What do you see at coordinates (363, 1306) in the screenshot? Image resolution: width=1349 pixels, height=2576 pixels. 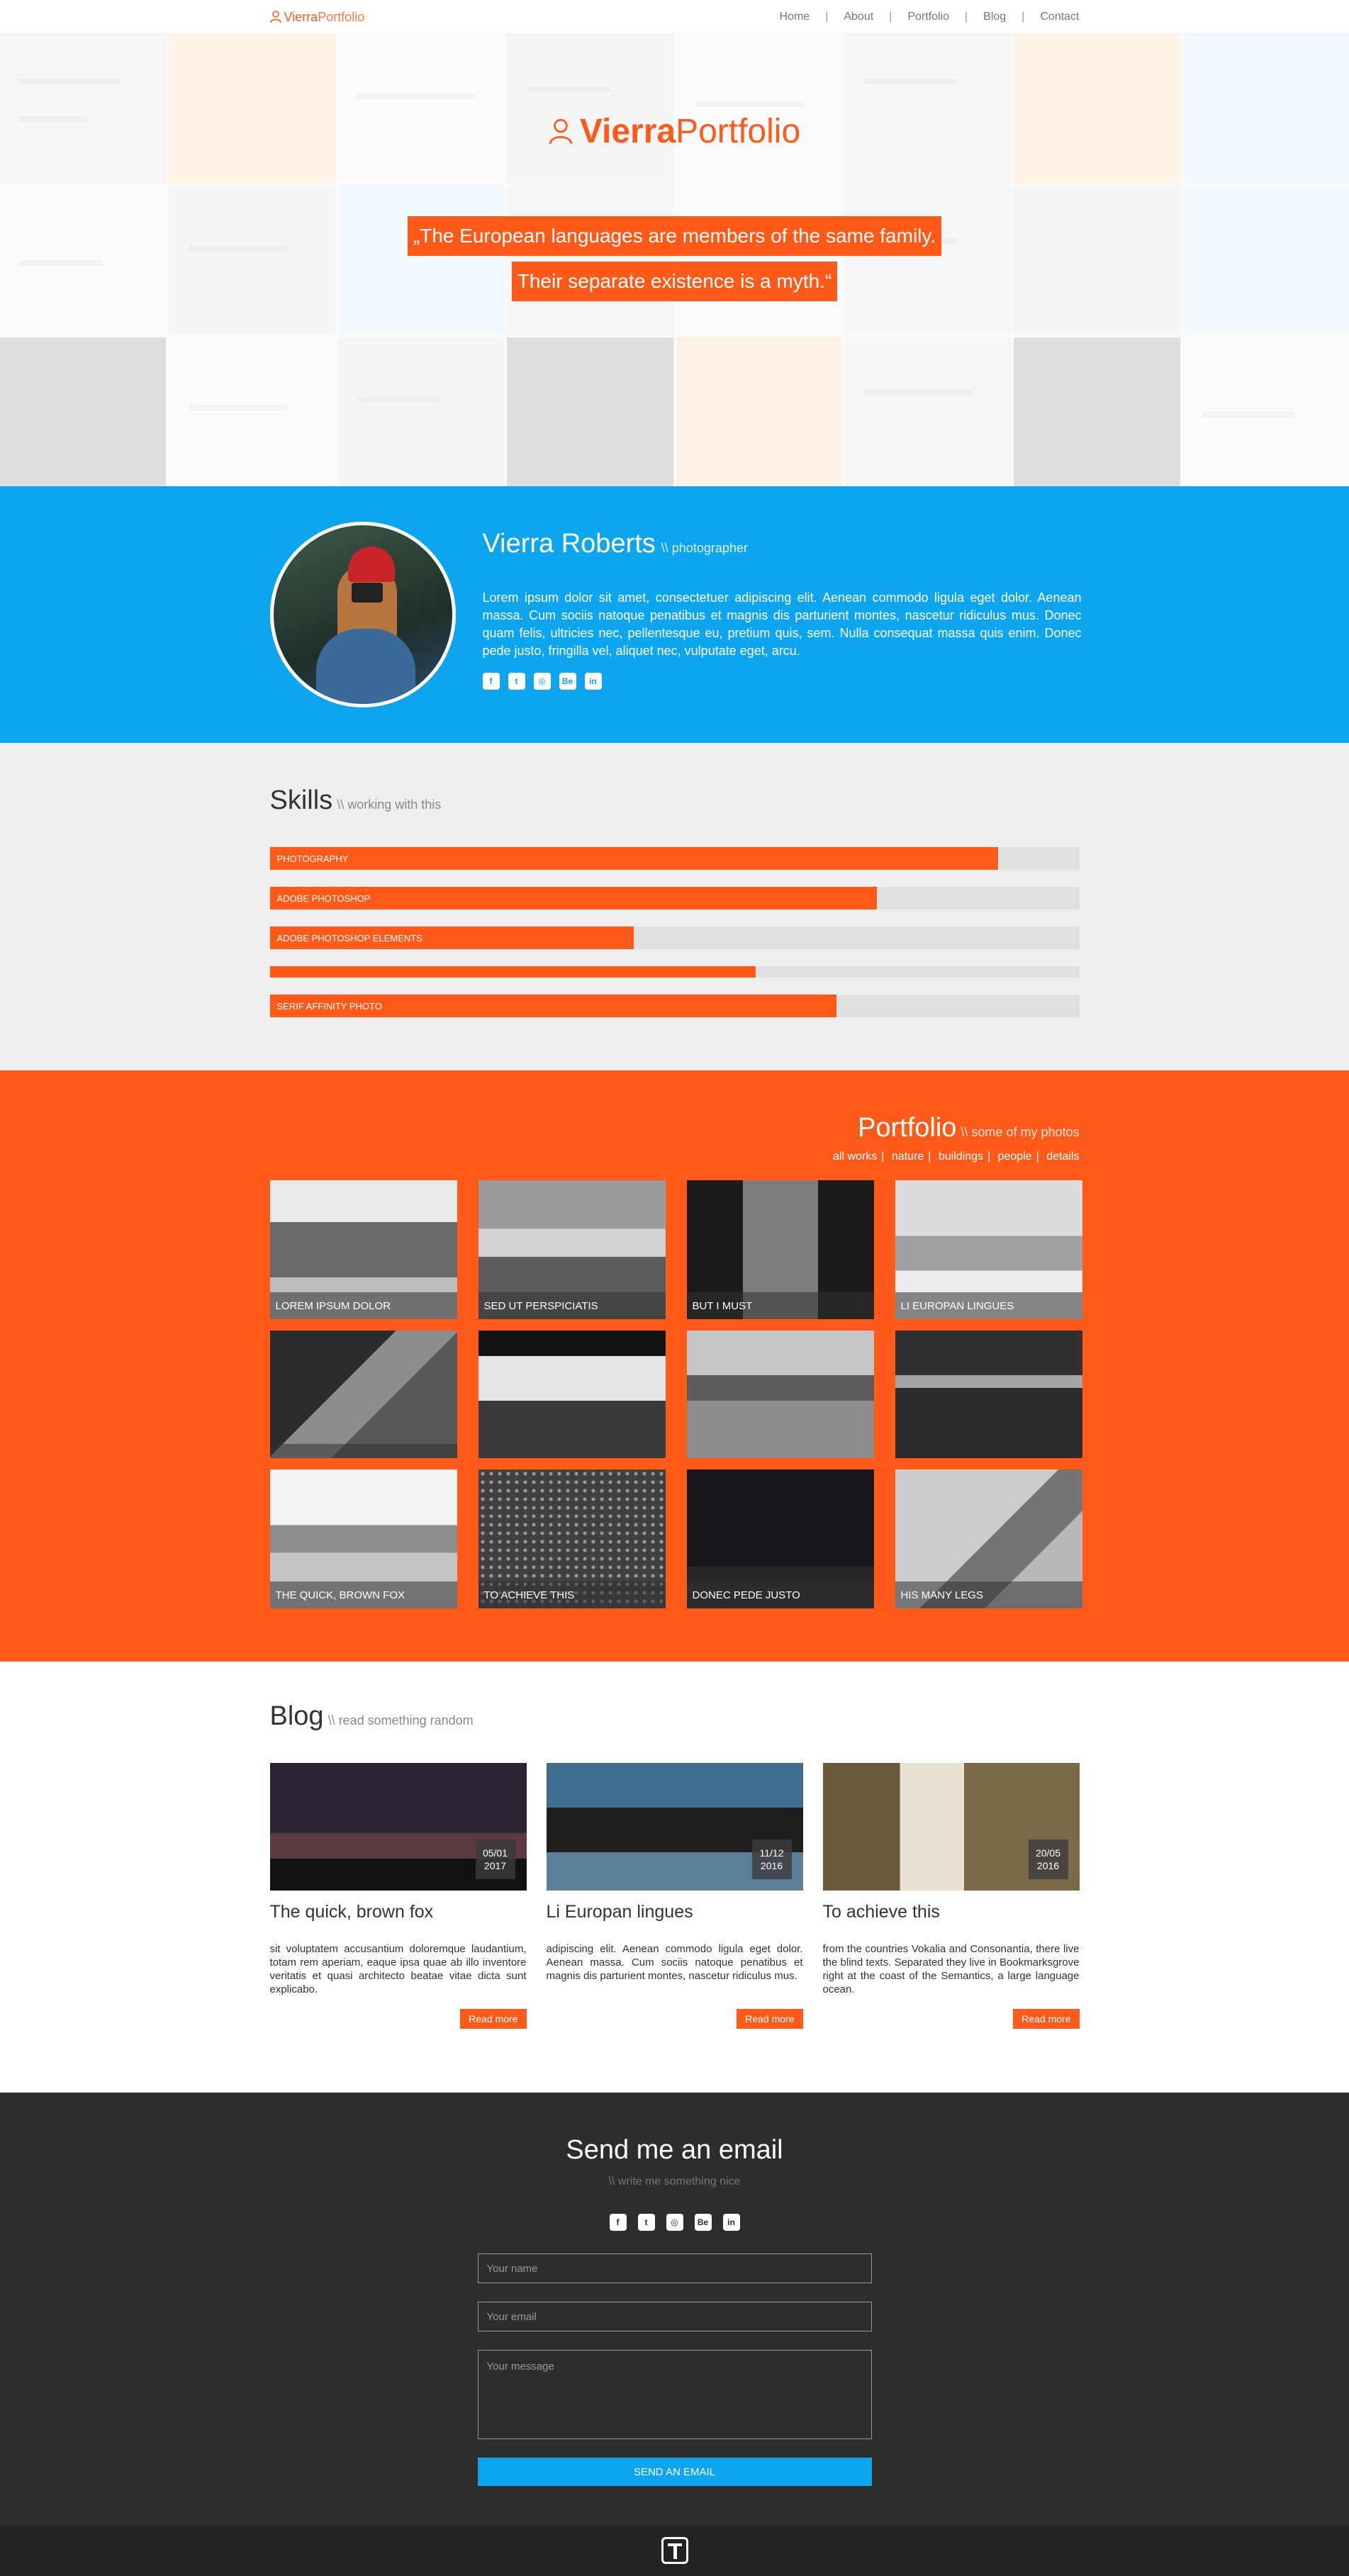 I see `portfolio-caption: LOREM IPSUM DOLOR` at bounding box center [363, 1306].